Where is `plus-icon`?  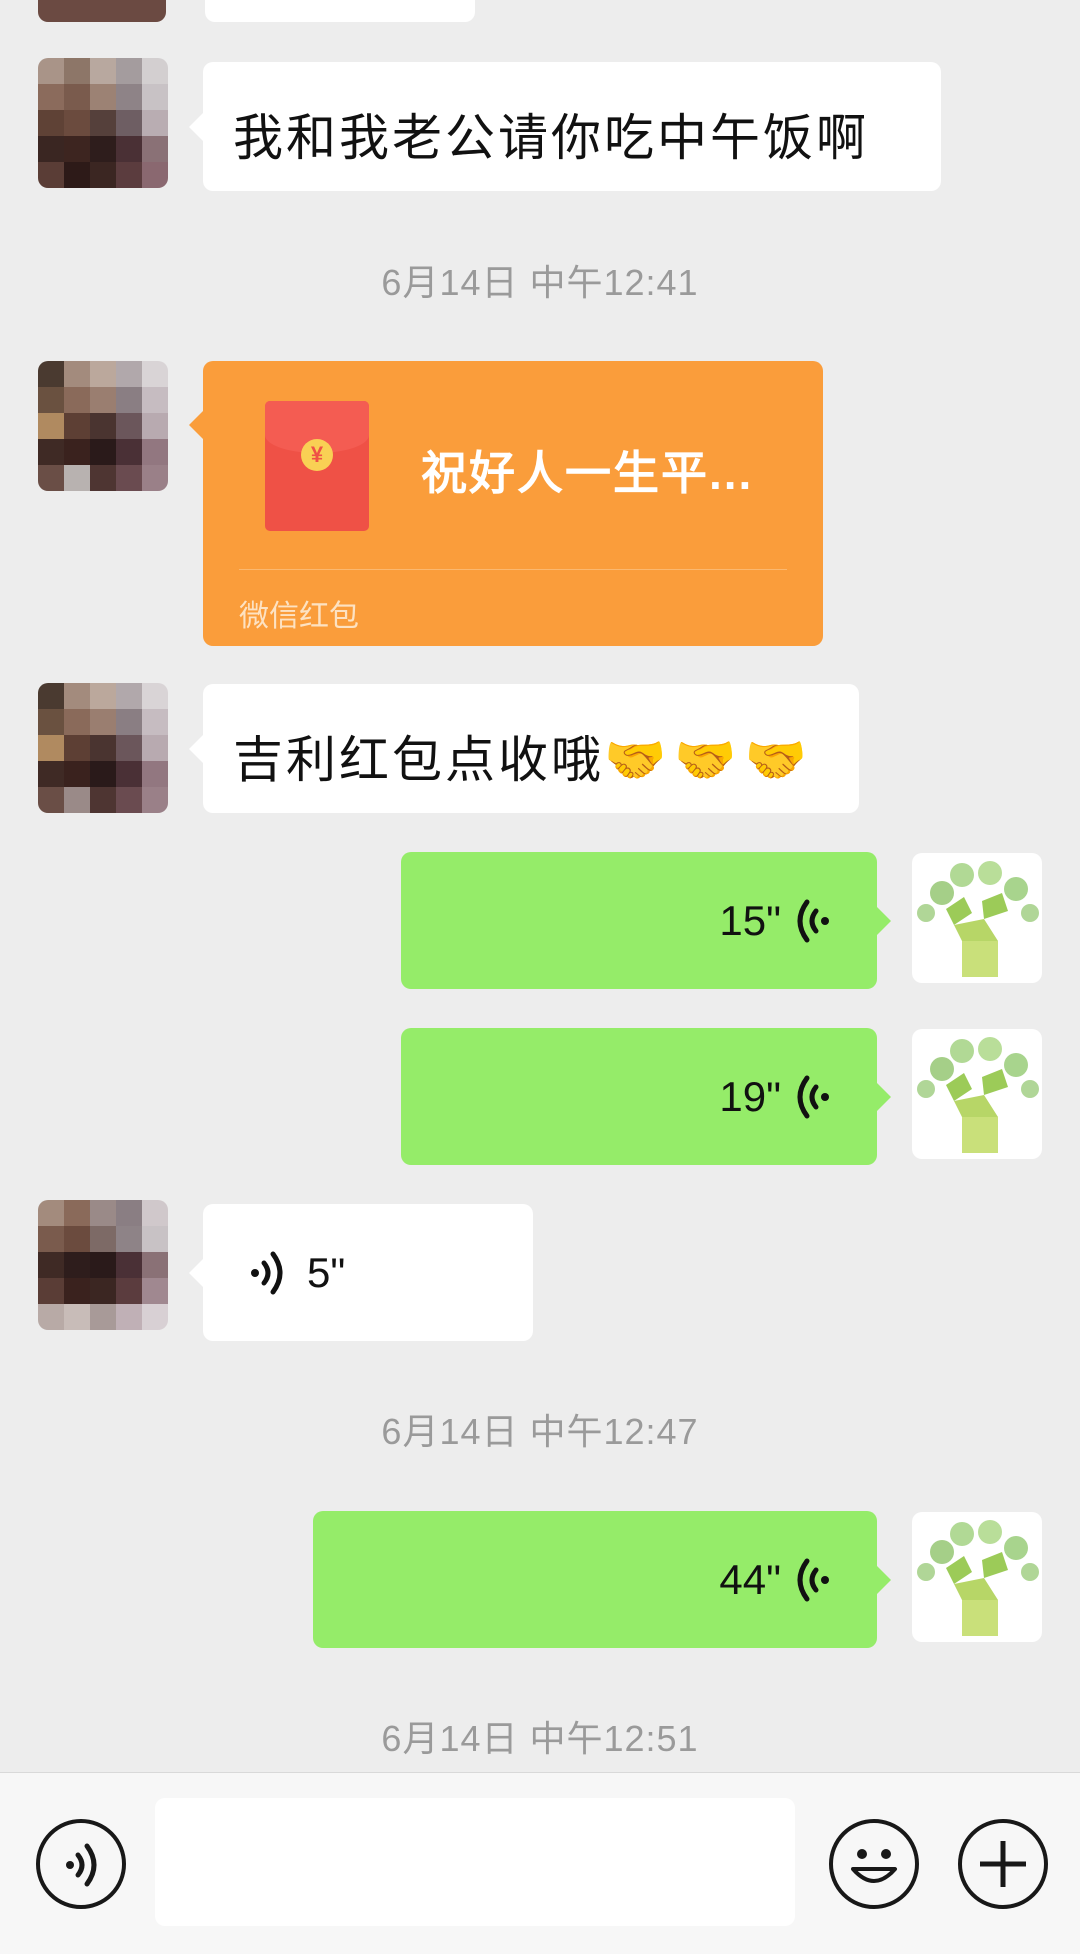
plus-icon is located at coordinates (1003, 1864).